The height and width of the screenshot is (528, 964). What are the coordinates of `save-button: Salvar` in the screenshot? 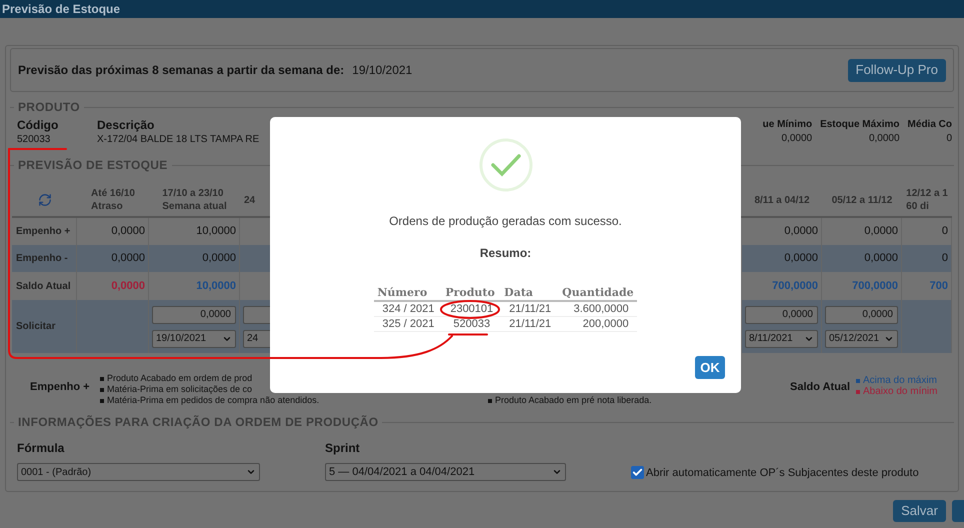 It's located at (919, 511).